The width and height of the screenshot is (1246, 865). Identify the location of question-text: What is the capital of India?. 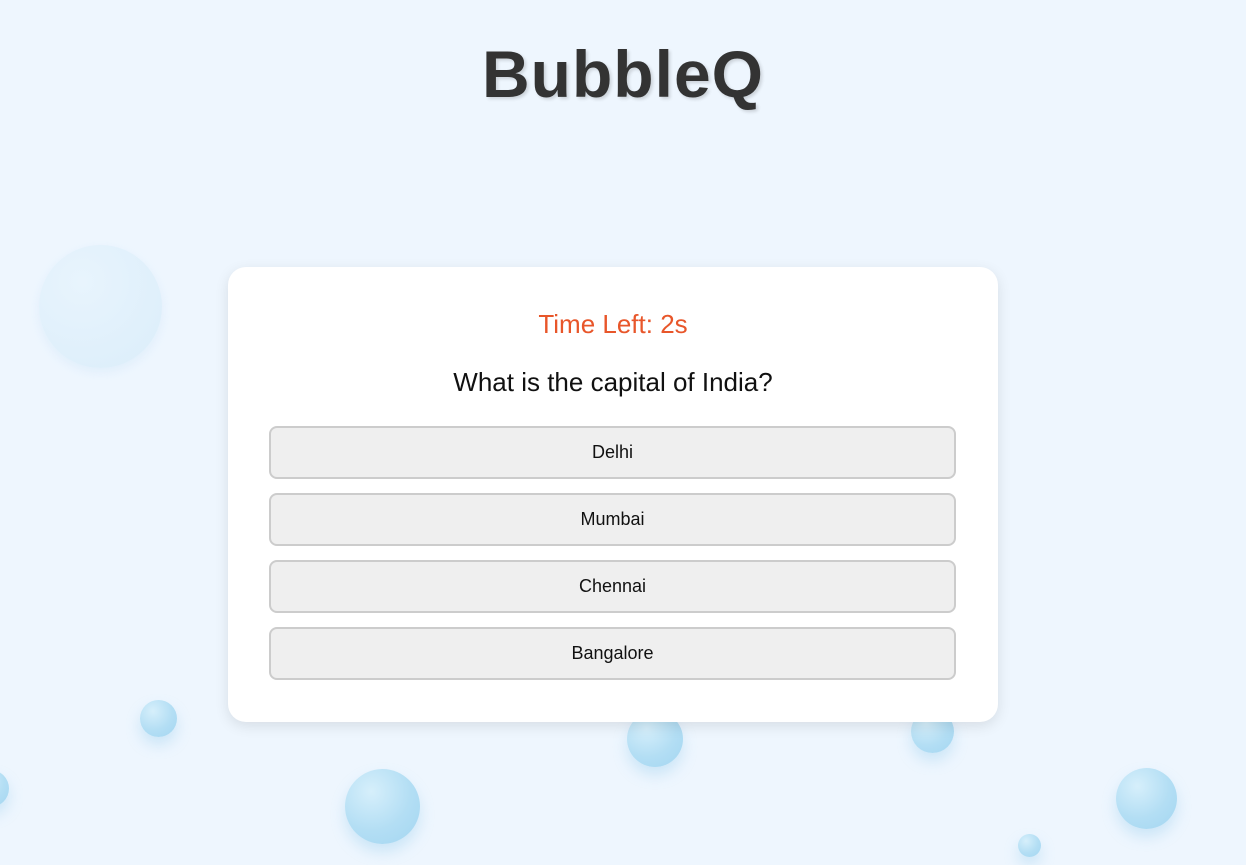
(613, 382).